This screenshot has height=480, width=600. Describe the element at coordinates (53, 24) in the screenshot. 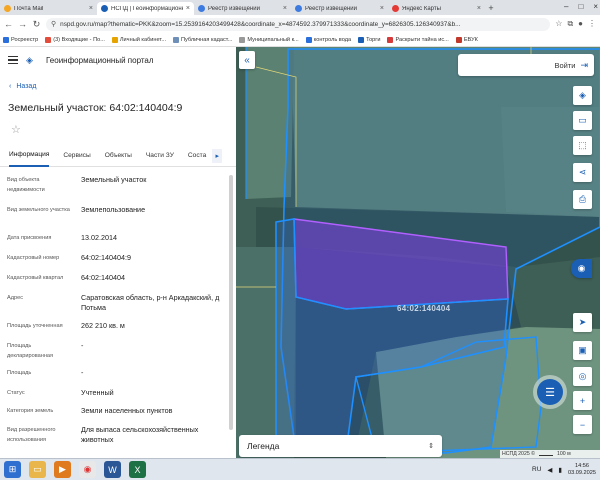

I see `site-info-icon: ⚲` at that location.